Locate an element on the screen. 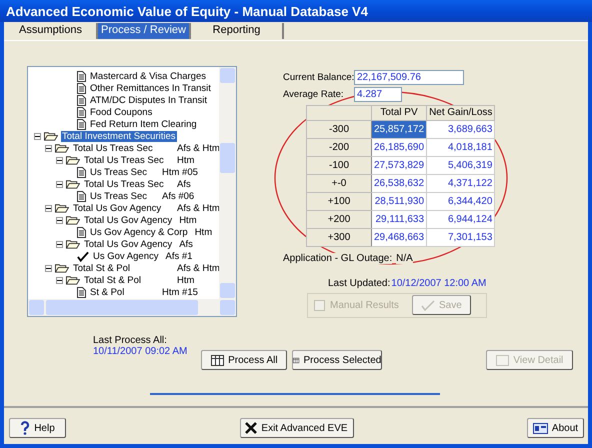 This screenshot has height=448, width=592. tree-item-label: Mastercard & Visa Charges is located at coordinates (148, 76).